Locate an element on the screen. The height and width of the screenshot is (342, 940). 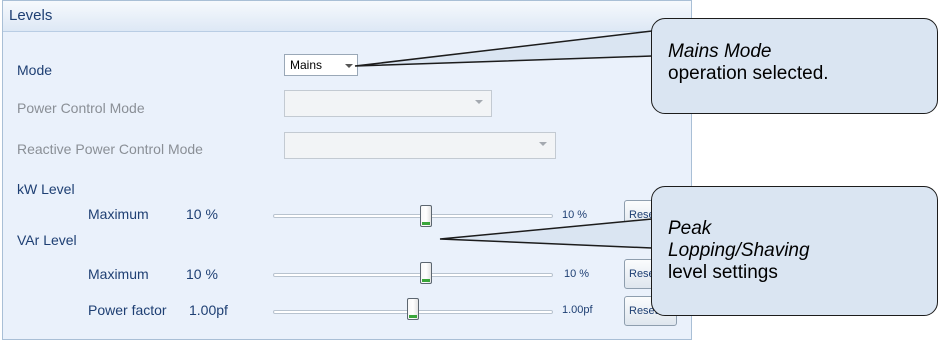
peak-lopping-callout: Peak Lopping/Shaving level settings is located at coordinates (794, 251).